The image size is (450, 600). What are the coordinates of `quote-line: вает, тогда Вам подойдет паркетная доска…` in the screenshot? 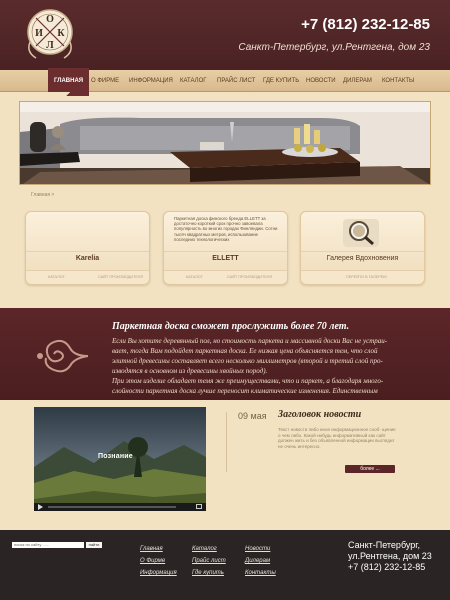 It's located at (245, 351).